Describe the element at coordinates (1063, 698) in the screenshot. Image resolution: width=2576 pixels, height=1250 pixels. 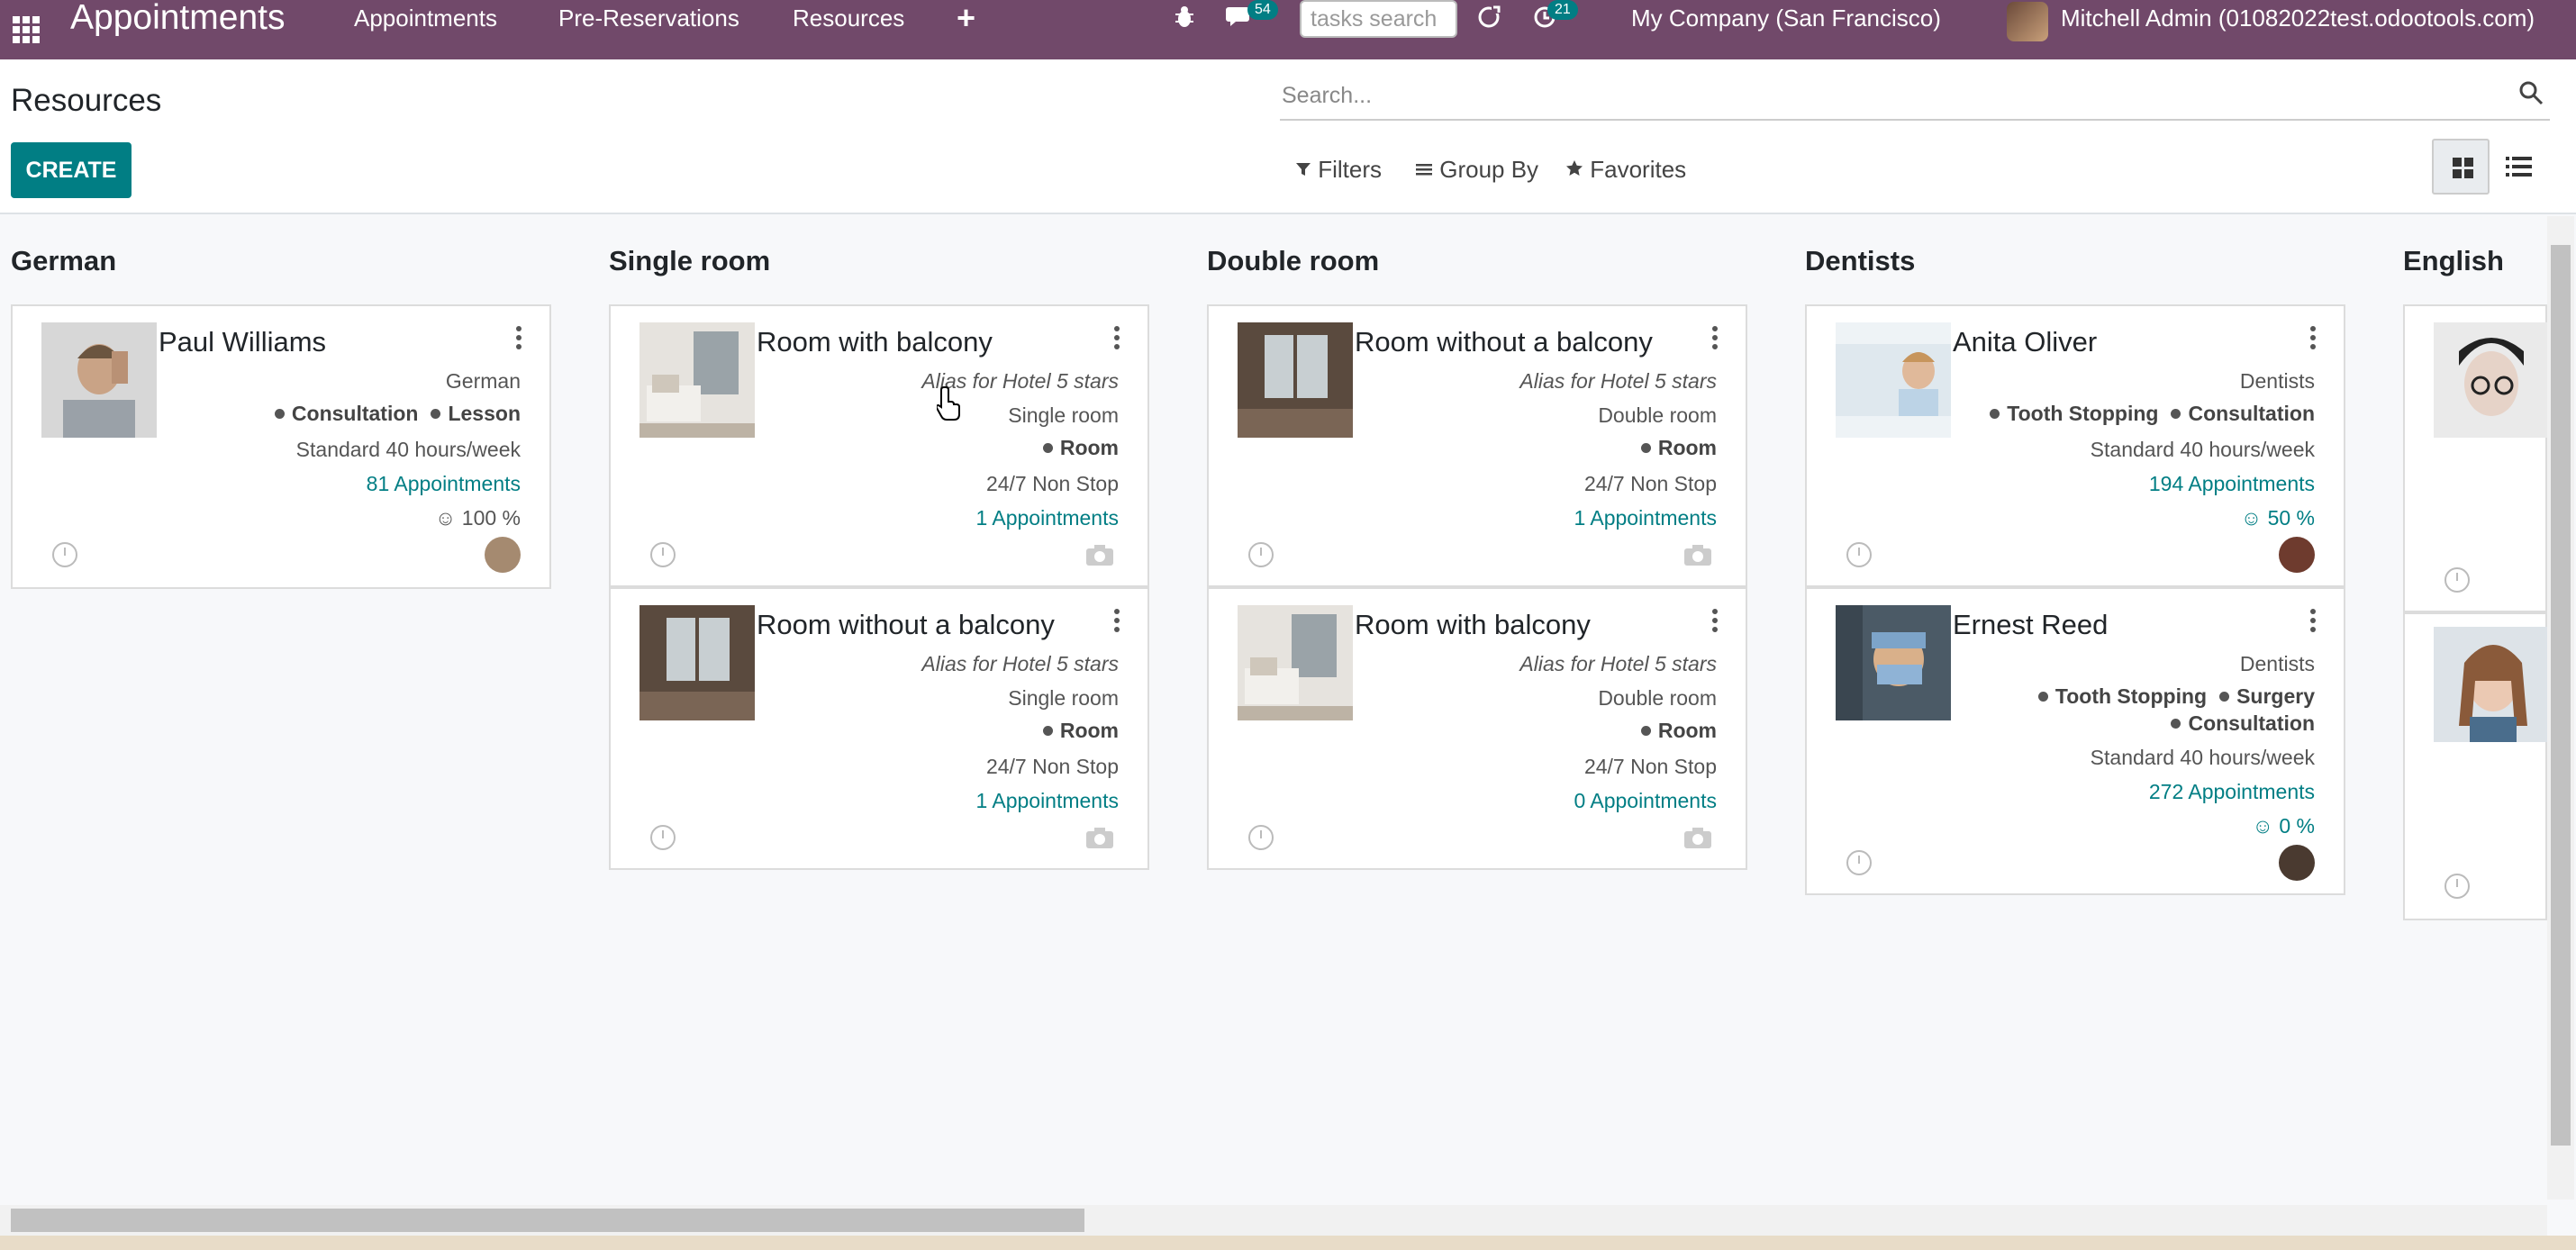
I see `resource-type: Single room` at that location.